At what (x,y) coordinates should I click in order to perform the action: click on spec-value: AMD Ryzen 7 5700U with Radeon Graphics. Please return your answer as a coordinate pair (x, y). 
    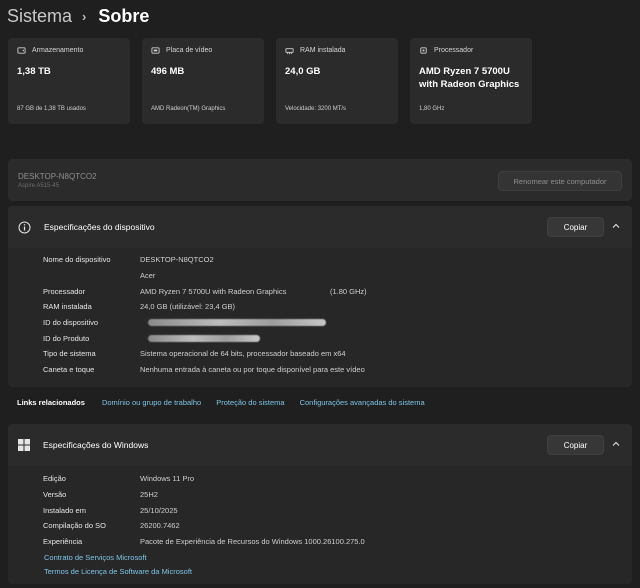
    Looking at the image, I should click on (213, 291).